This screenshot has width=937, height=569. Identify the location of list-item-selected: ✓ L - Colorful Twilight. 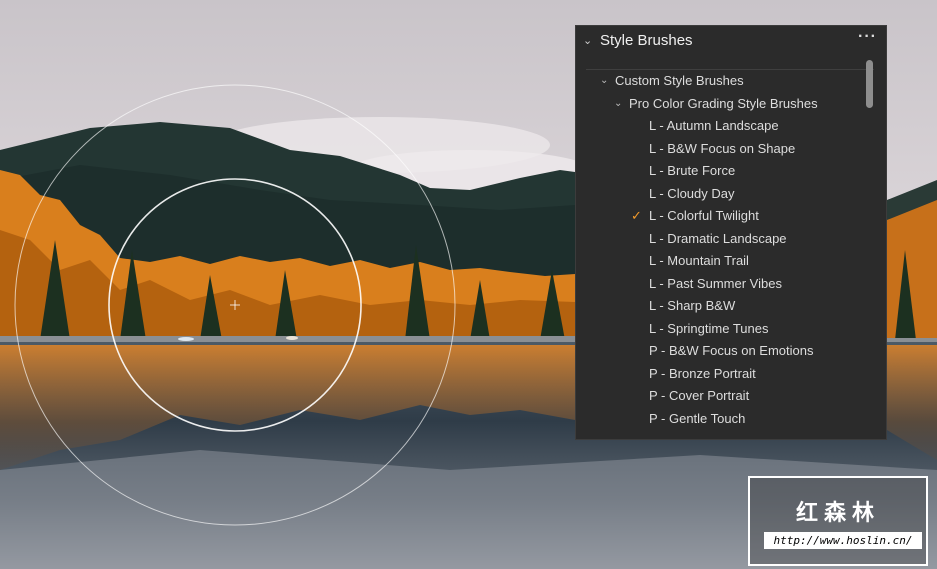
(726, 216).